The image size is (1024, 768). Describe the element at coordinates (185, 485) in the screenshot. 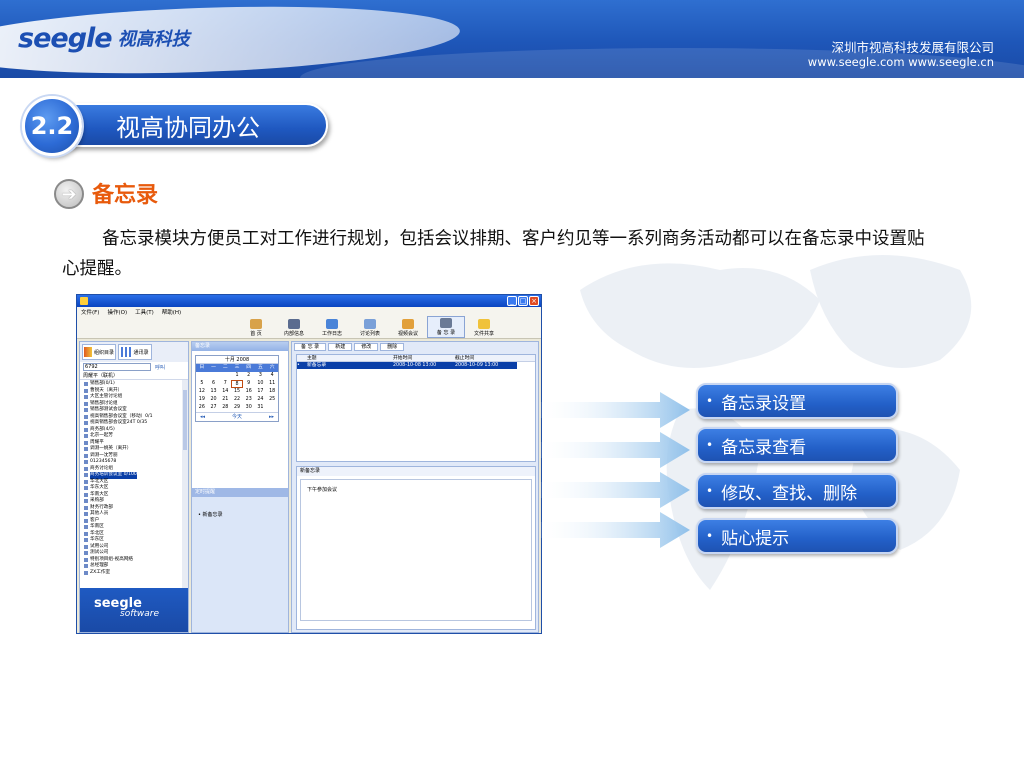

I see `tree-scrollbar` at that location.